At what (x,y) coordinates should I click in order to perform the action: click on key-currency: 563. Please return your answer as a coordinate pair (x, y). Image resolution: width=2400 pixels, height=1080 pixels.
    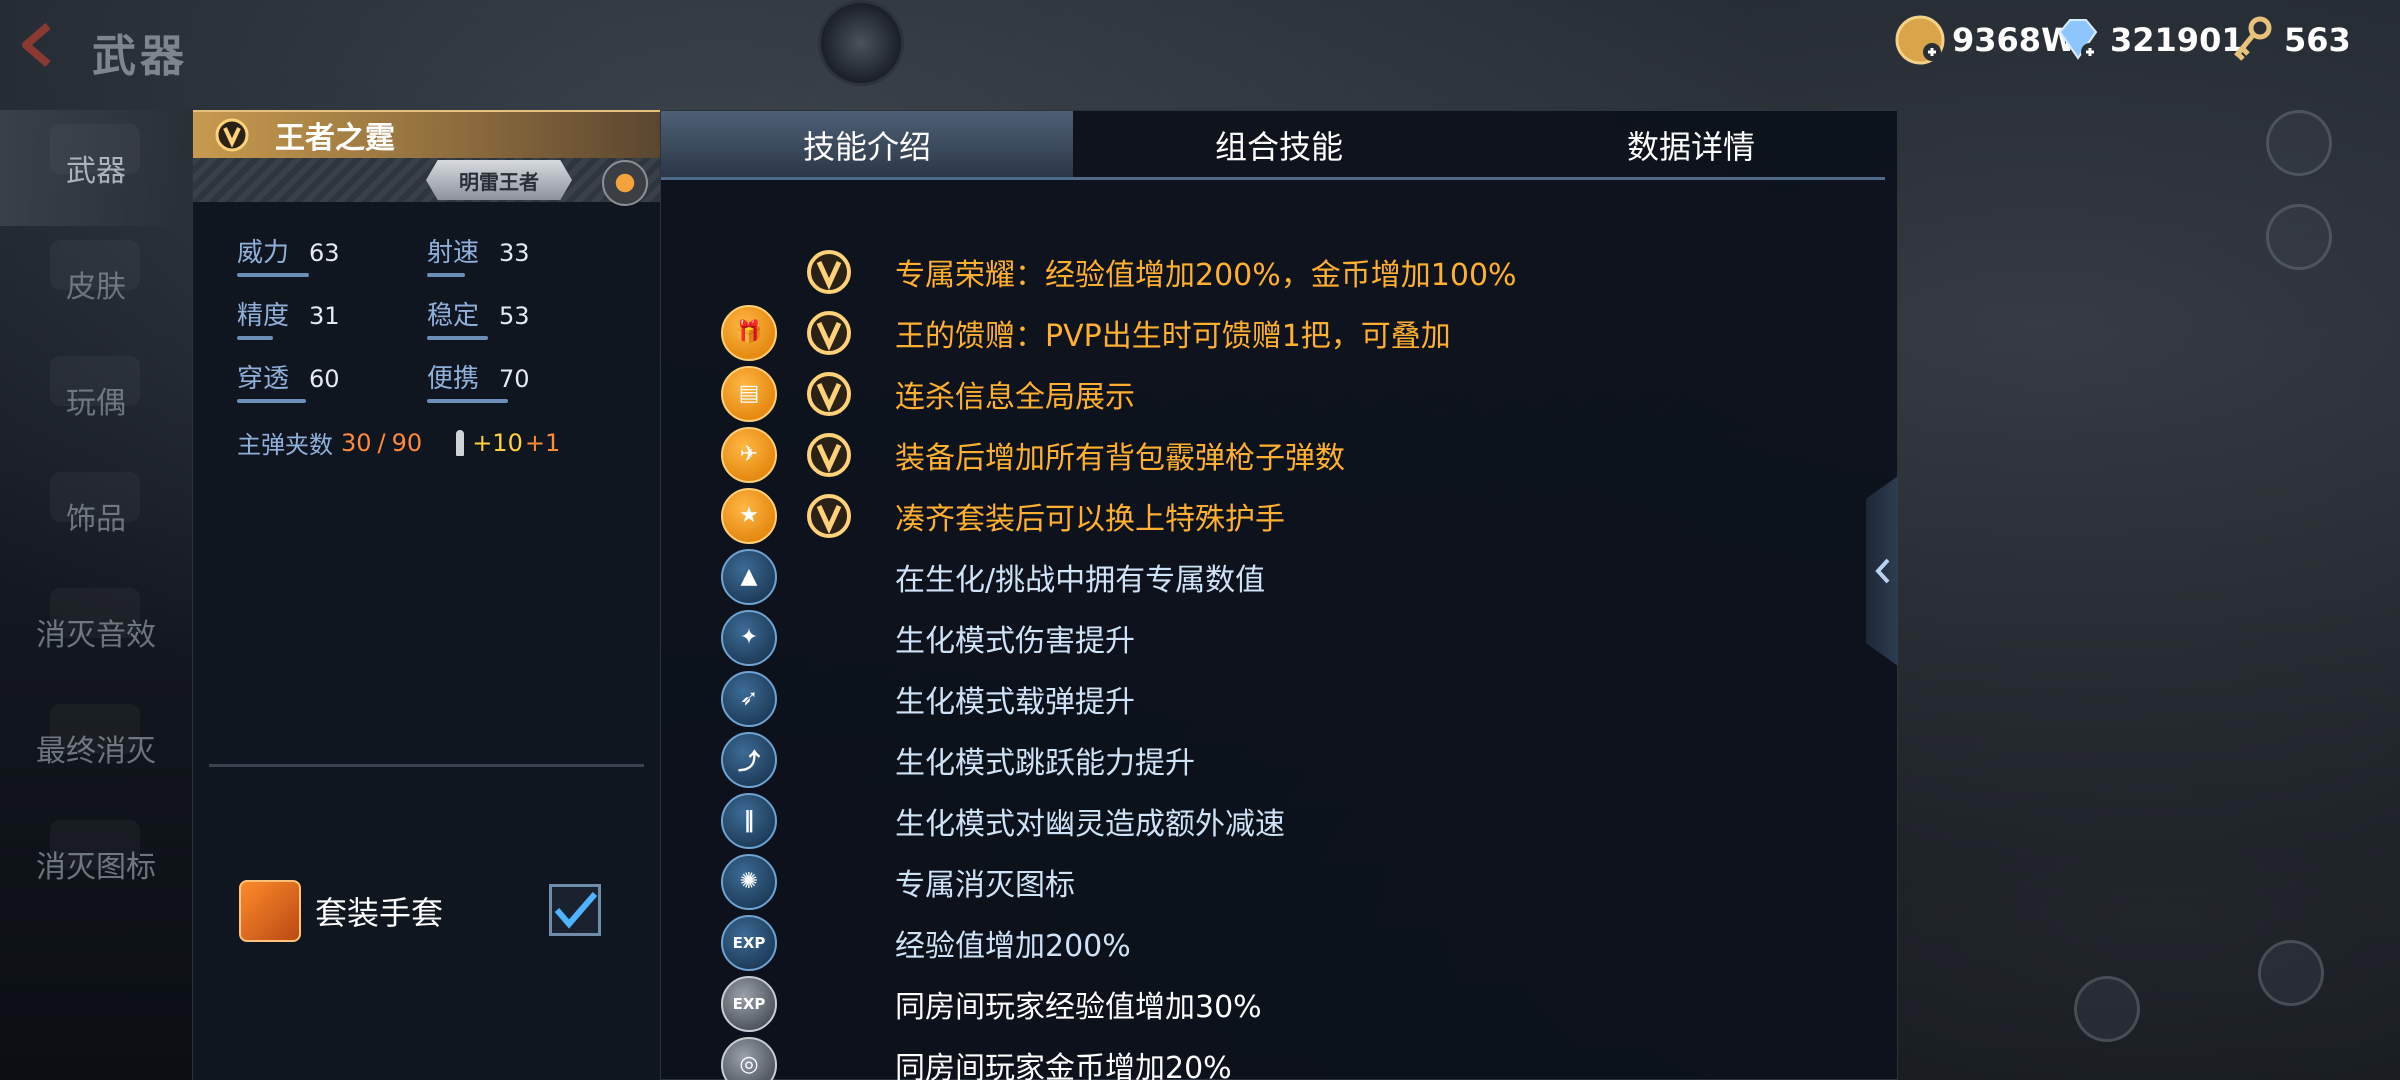
    Looking at the image, I should click on (2288, 40).